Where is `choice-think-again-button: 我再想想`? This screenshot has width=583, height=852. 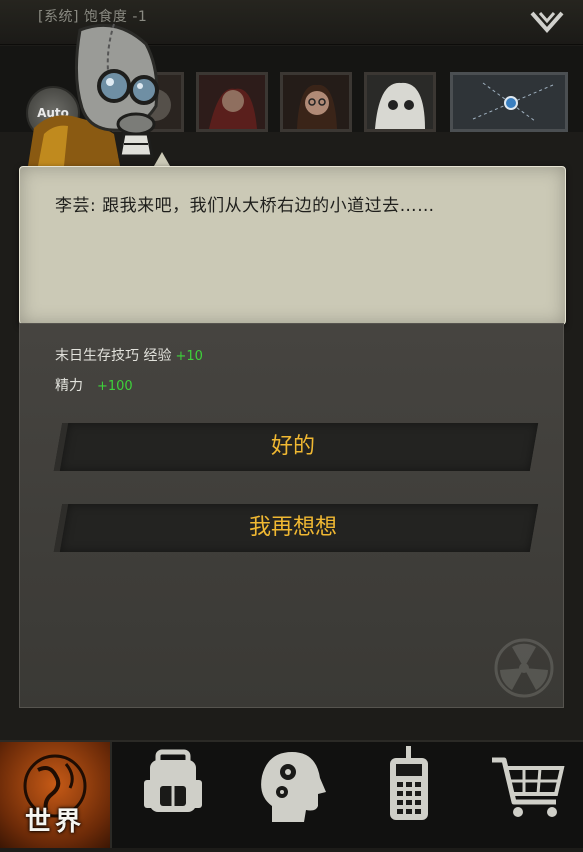
choice-think-again-button: 我再想想 is located at coordinates (296, 528).